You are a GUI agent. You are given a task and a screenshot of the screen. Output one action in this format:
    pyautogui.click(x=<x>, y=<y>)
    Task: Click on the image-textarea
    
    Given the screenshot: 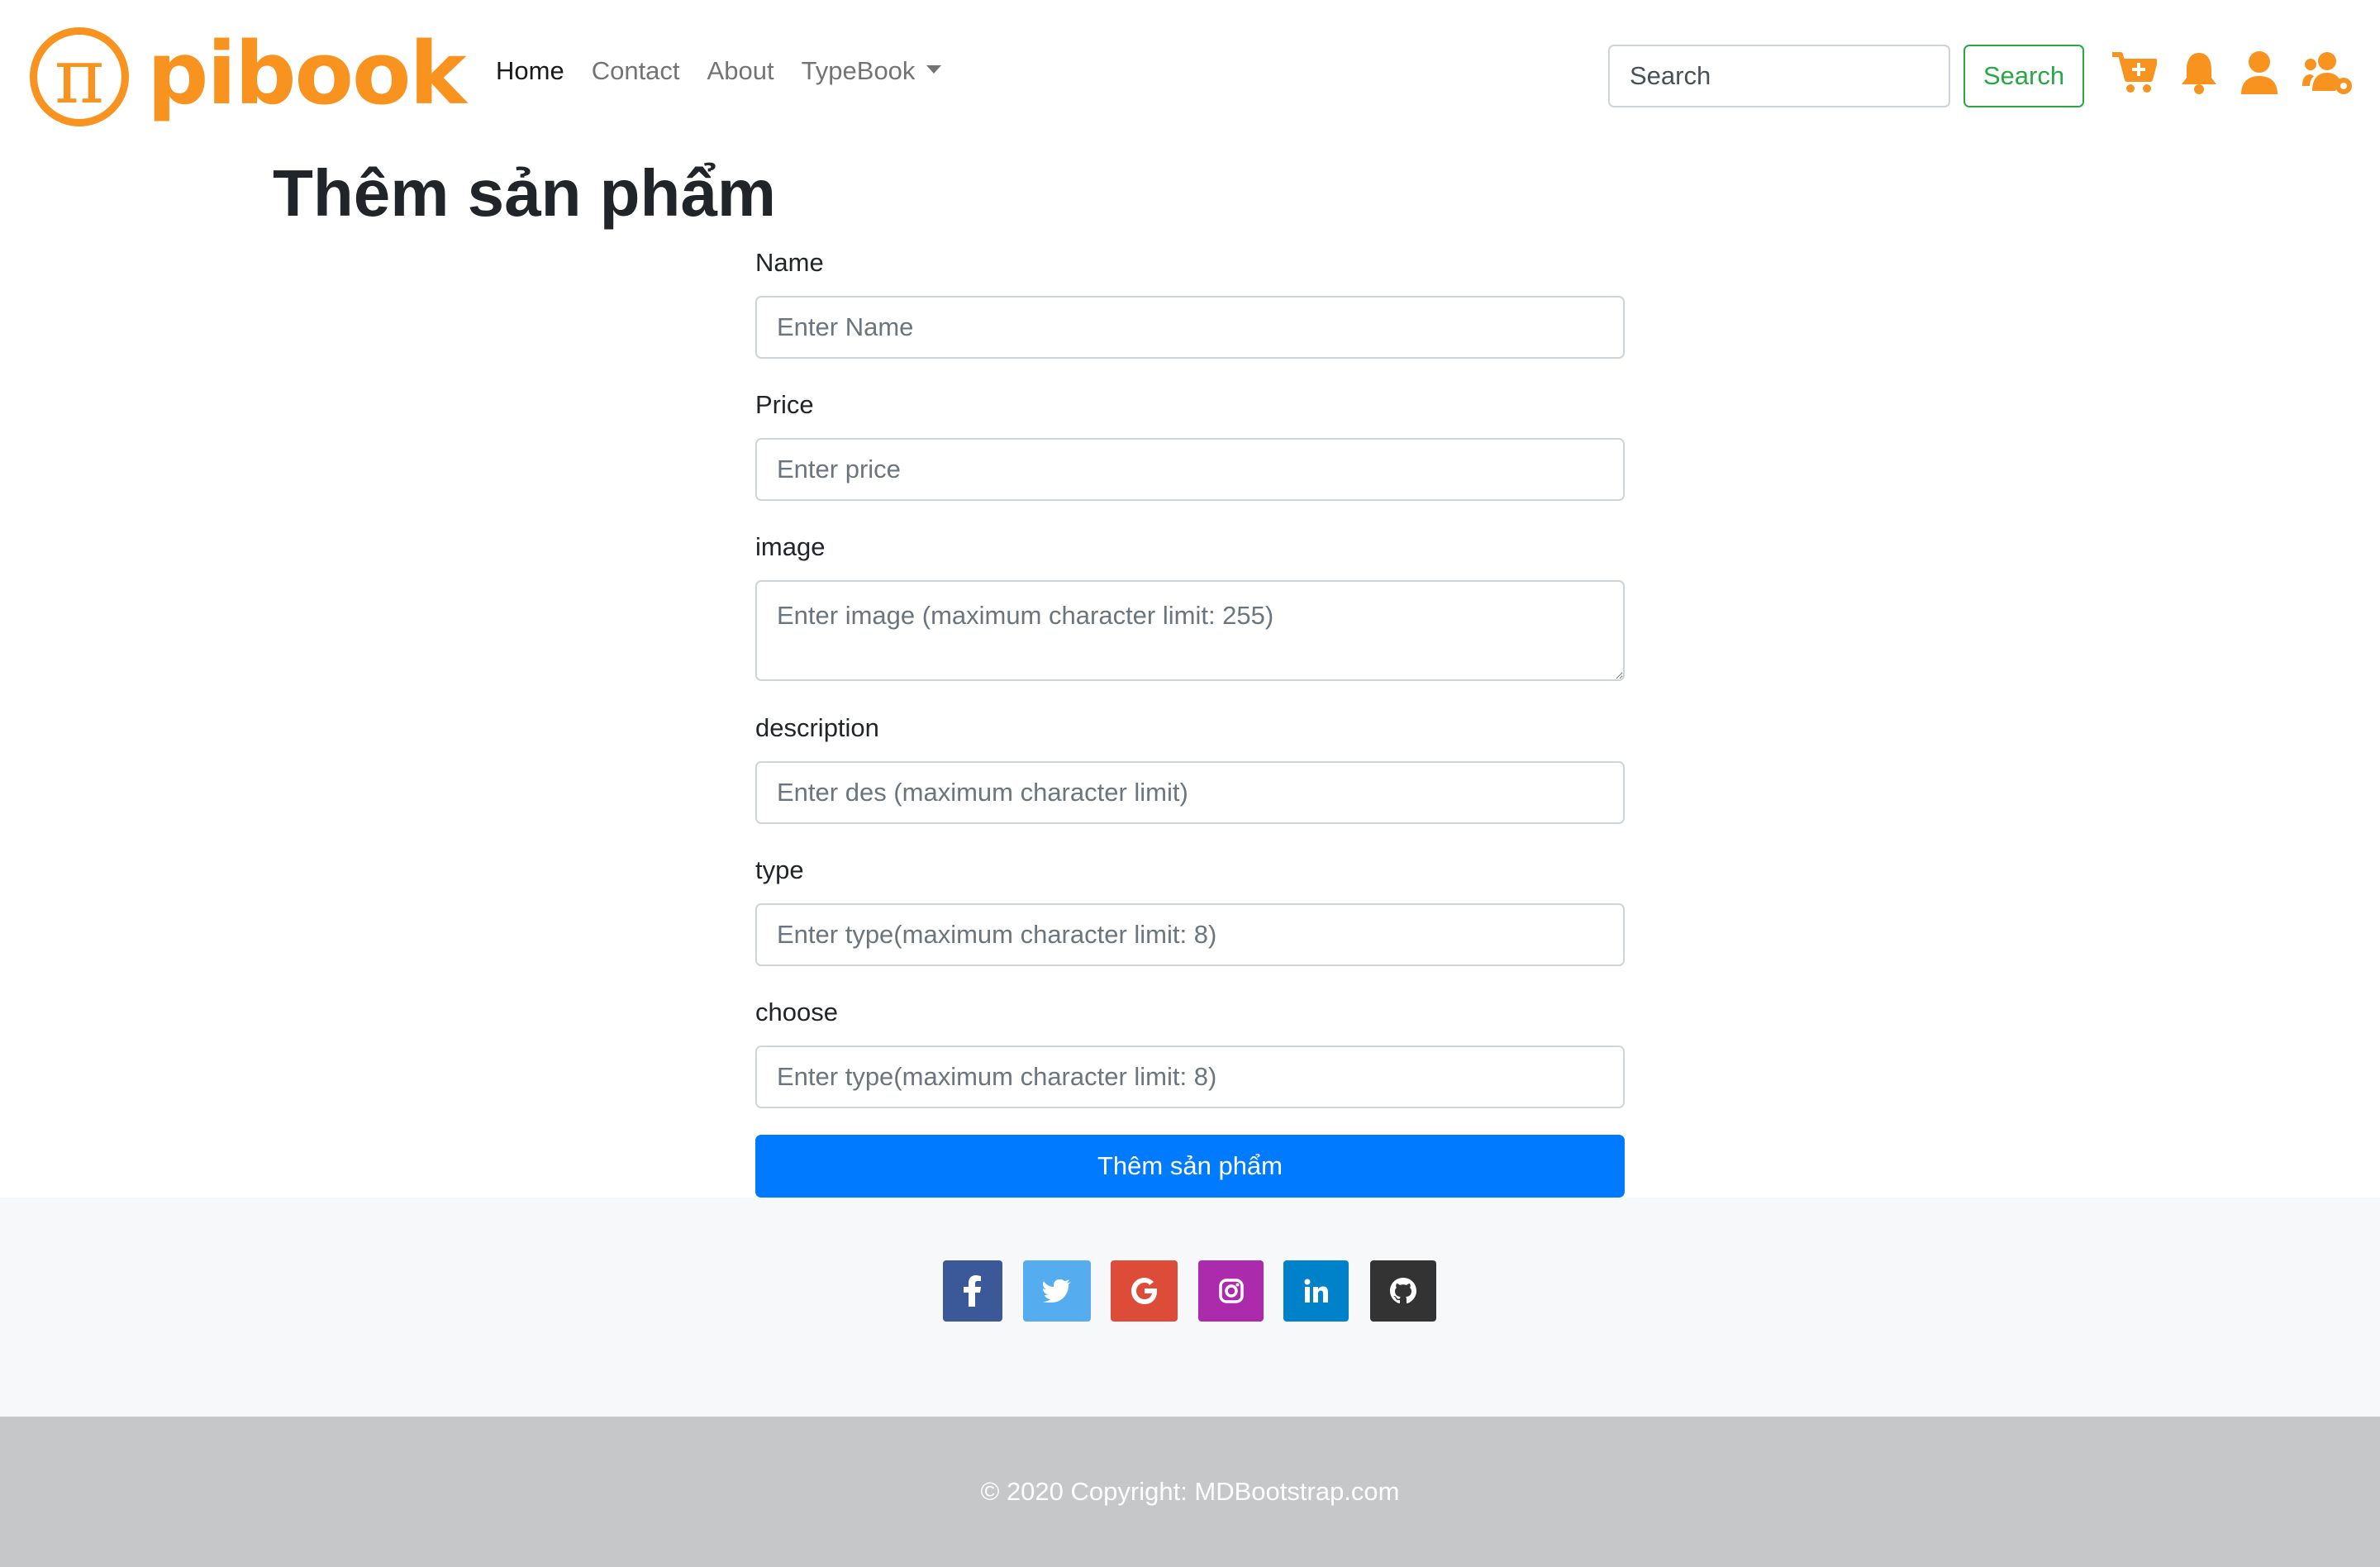 What is the action you would take?
    pyautogui.click(x=1190, y=630)
    